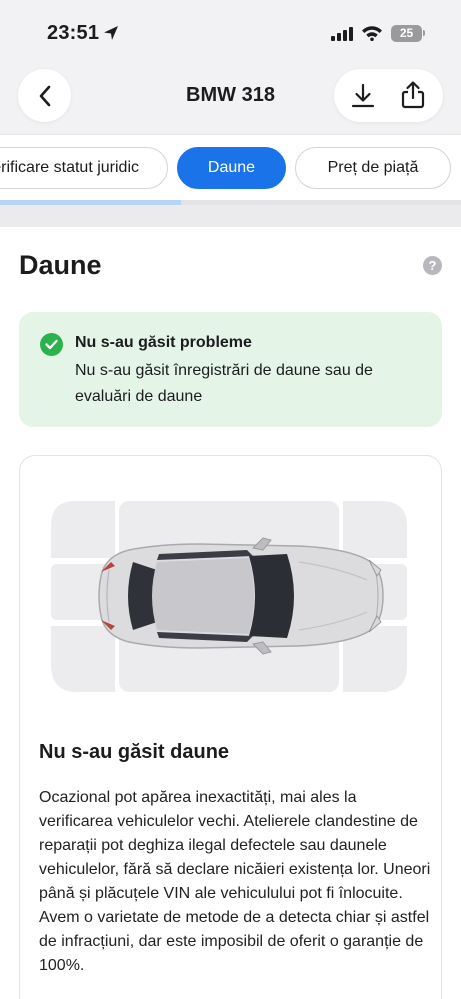 The image size is (461, 999). Describe the element at coordinates (375, 529) in the screenshot. I see `zone-front-right` at that location.